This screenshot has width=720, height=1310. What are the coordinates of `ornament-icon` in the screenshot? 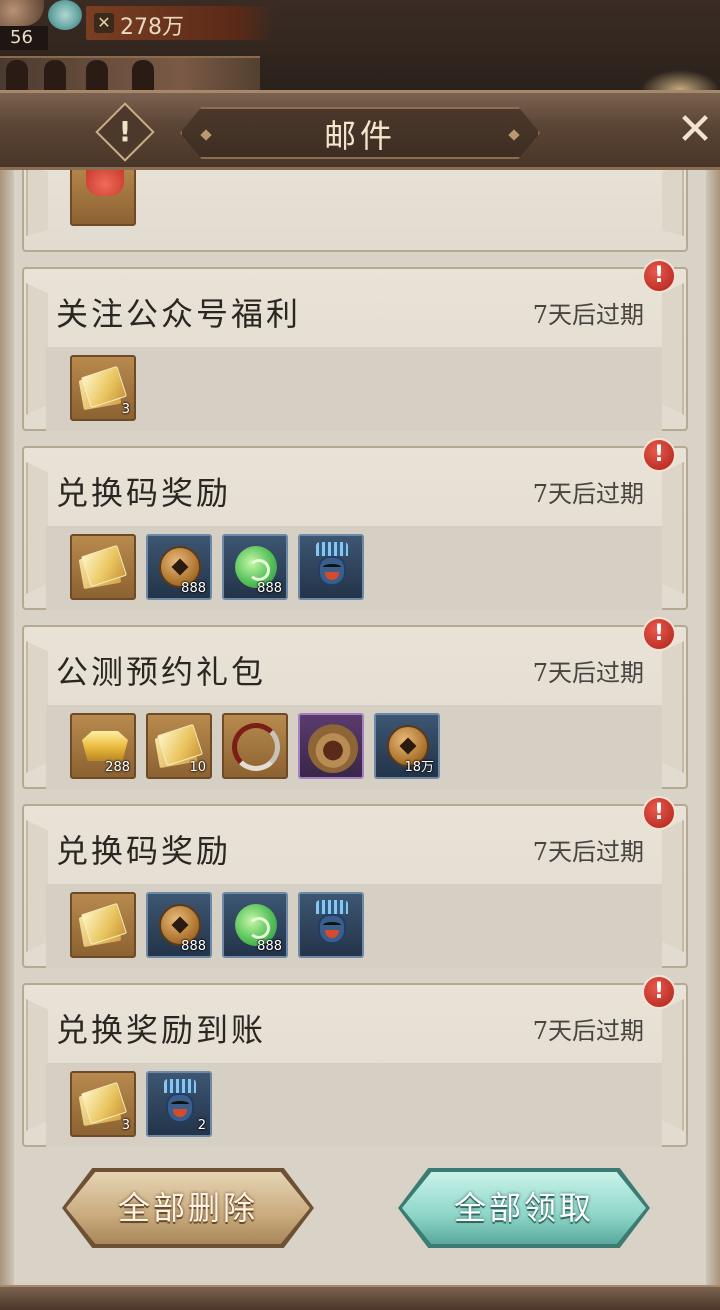 It's located at (680, 80).